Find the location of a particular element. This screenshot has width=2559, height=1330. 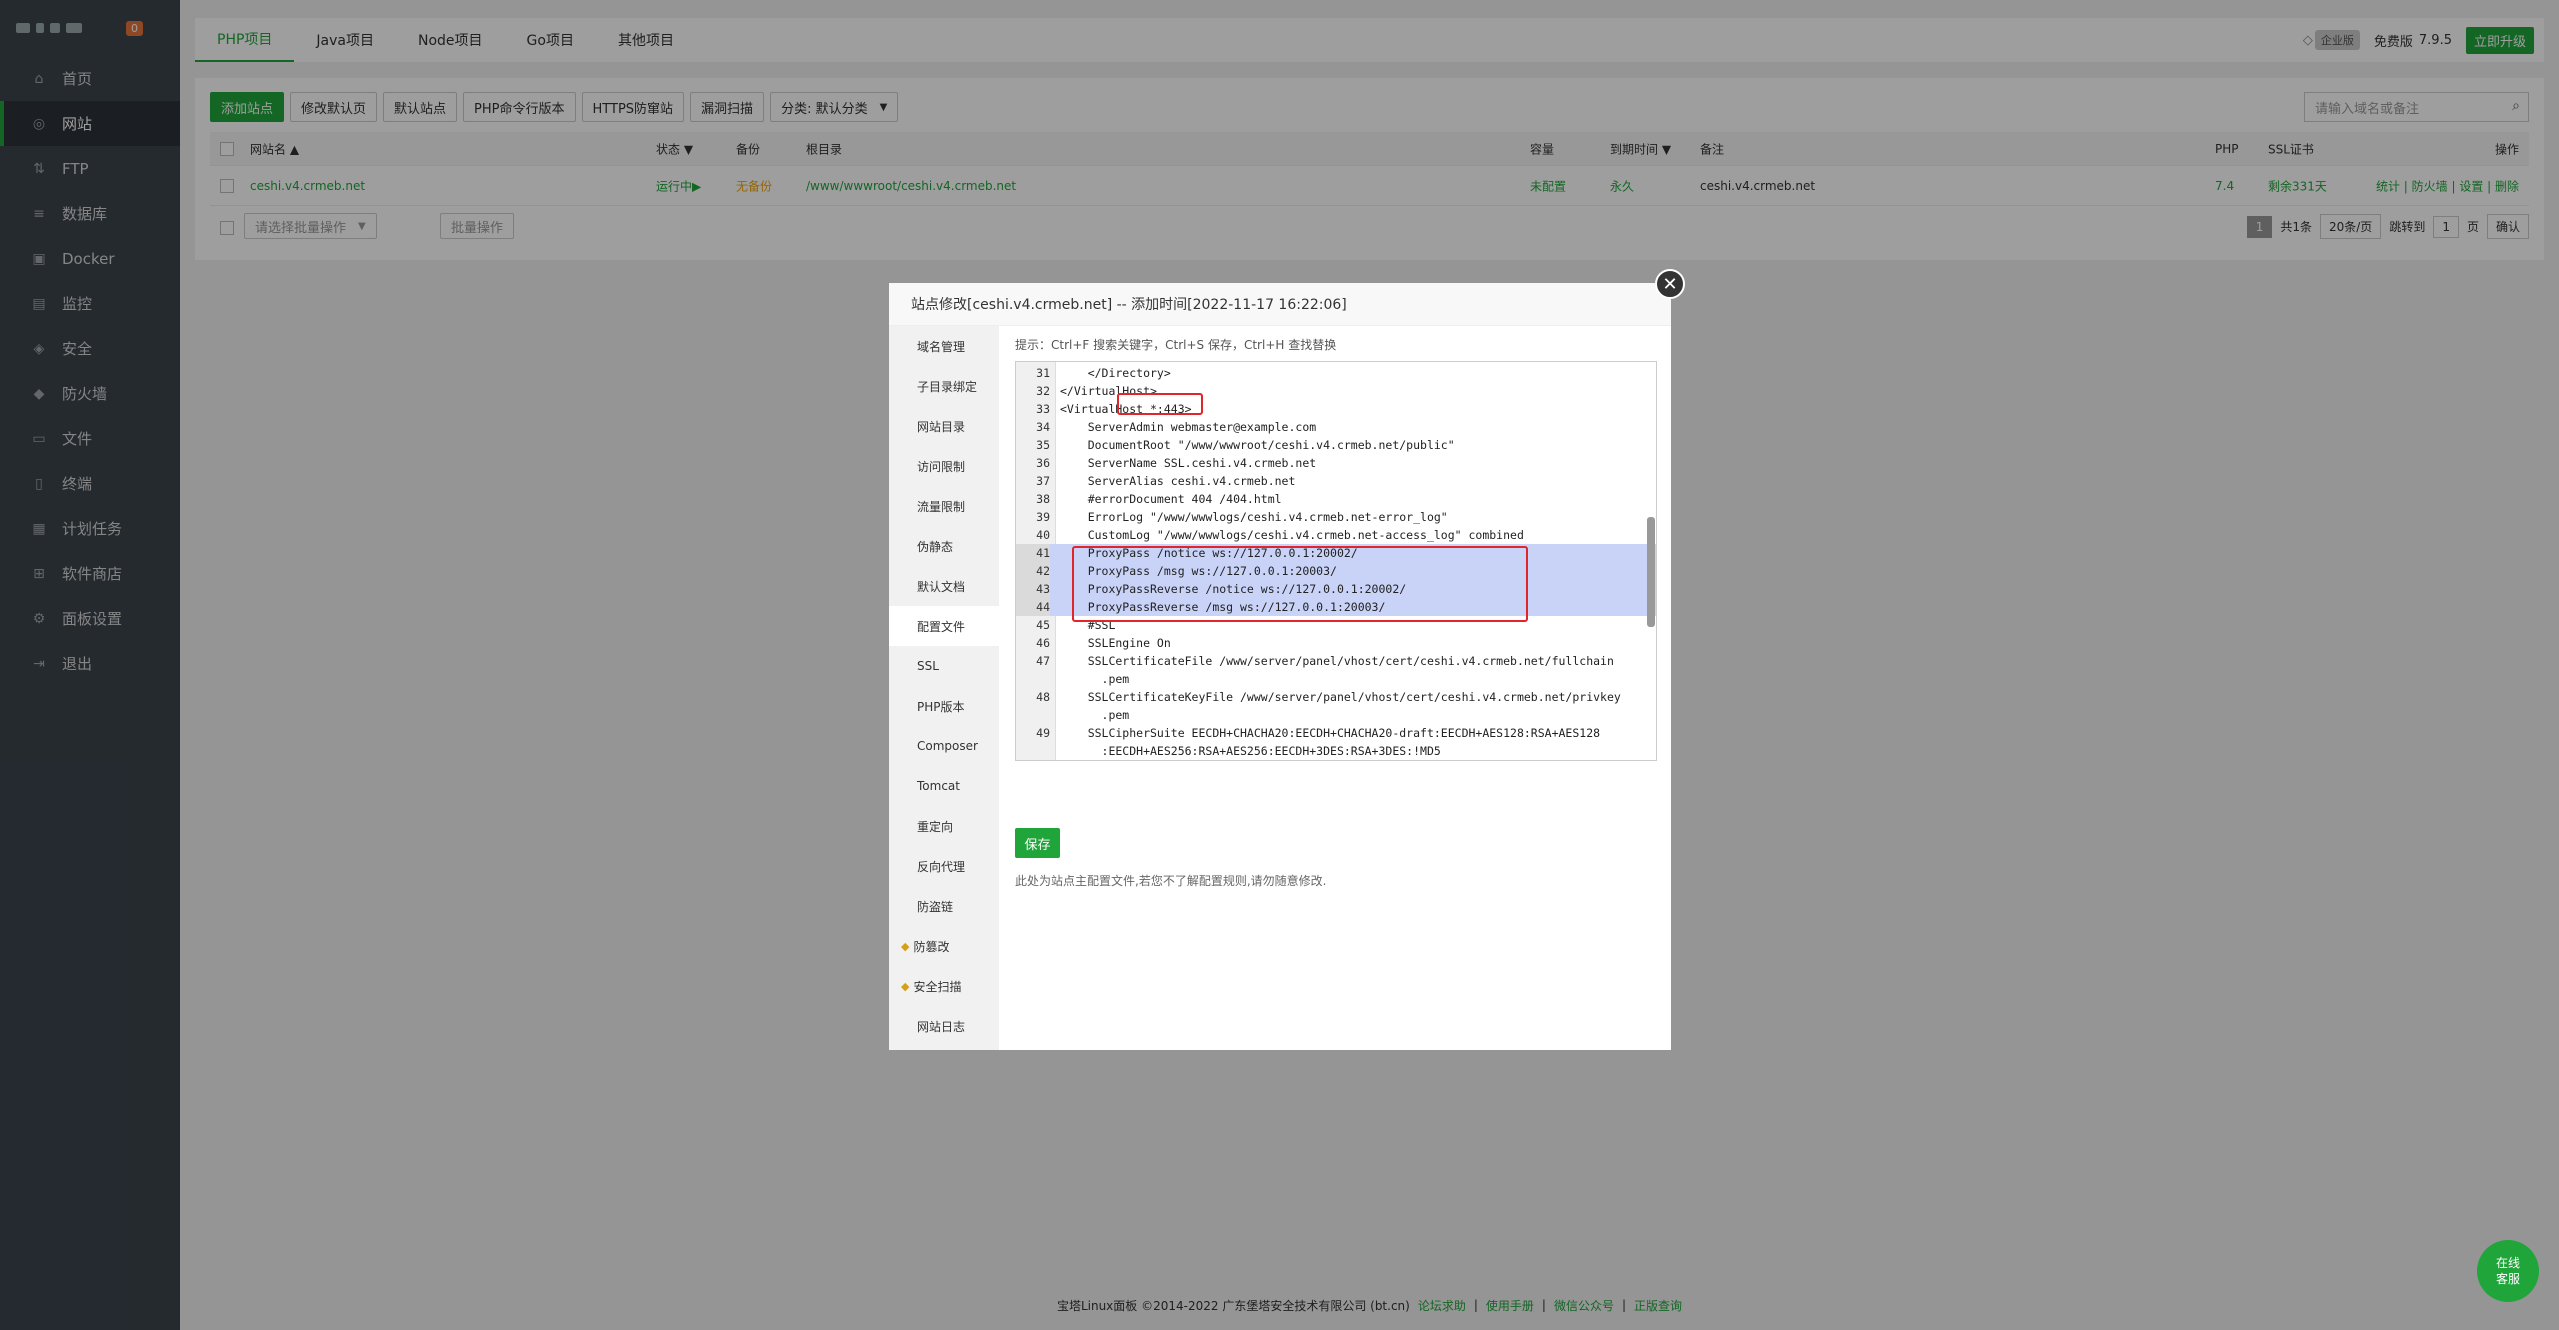

line-text: #errorDocument 404 /404.html is located at coordinates (1171, 499).